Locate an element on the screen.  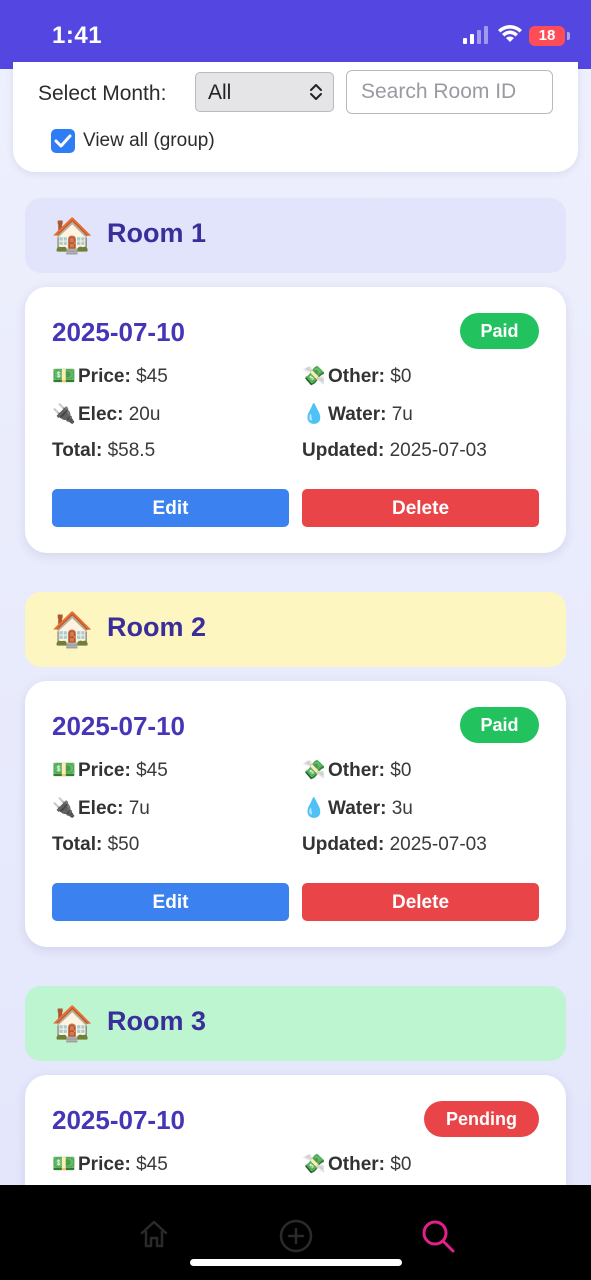
wifi-icon is located at coordinates (510, 36).